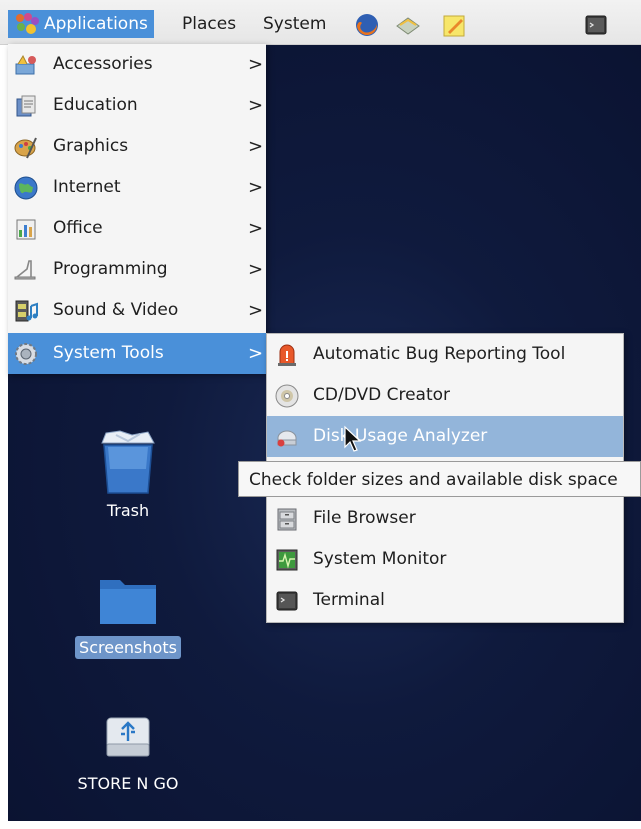 This screenshot has width=641, height=829. What do you see at coordinates (96, 24) in the screenshot?
I see `applications-label: Applications` at bounding box center [96, 24].